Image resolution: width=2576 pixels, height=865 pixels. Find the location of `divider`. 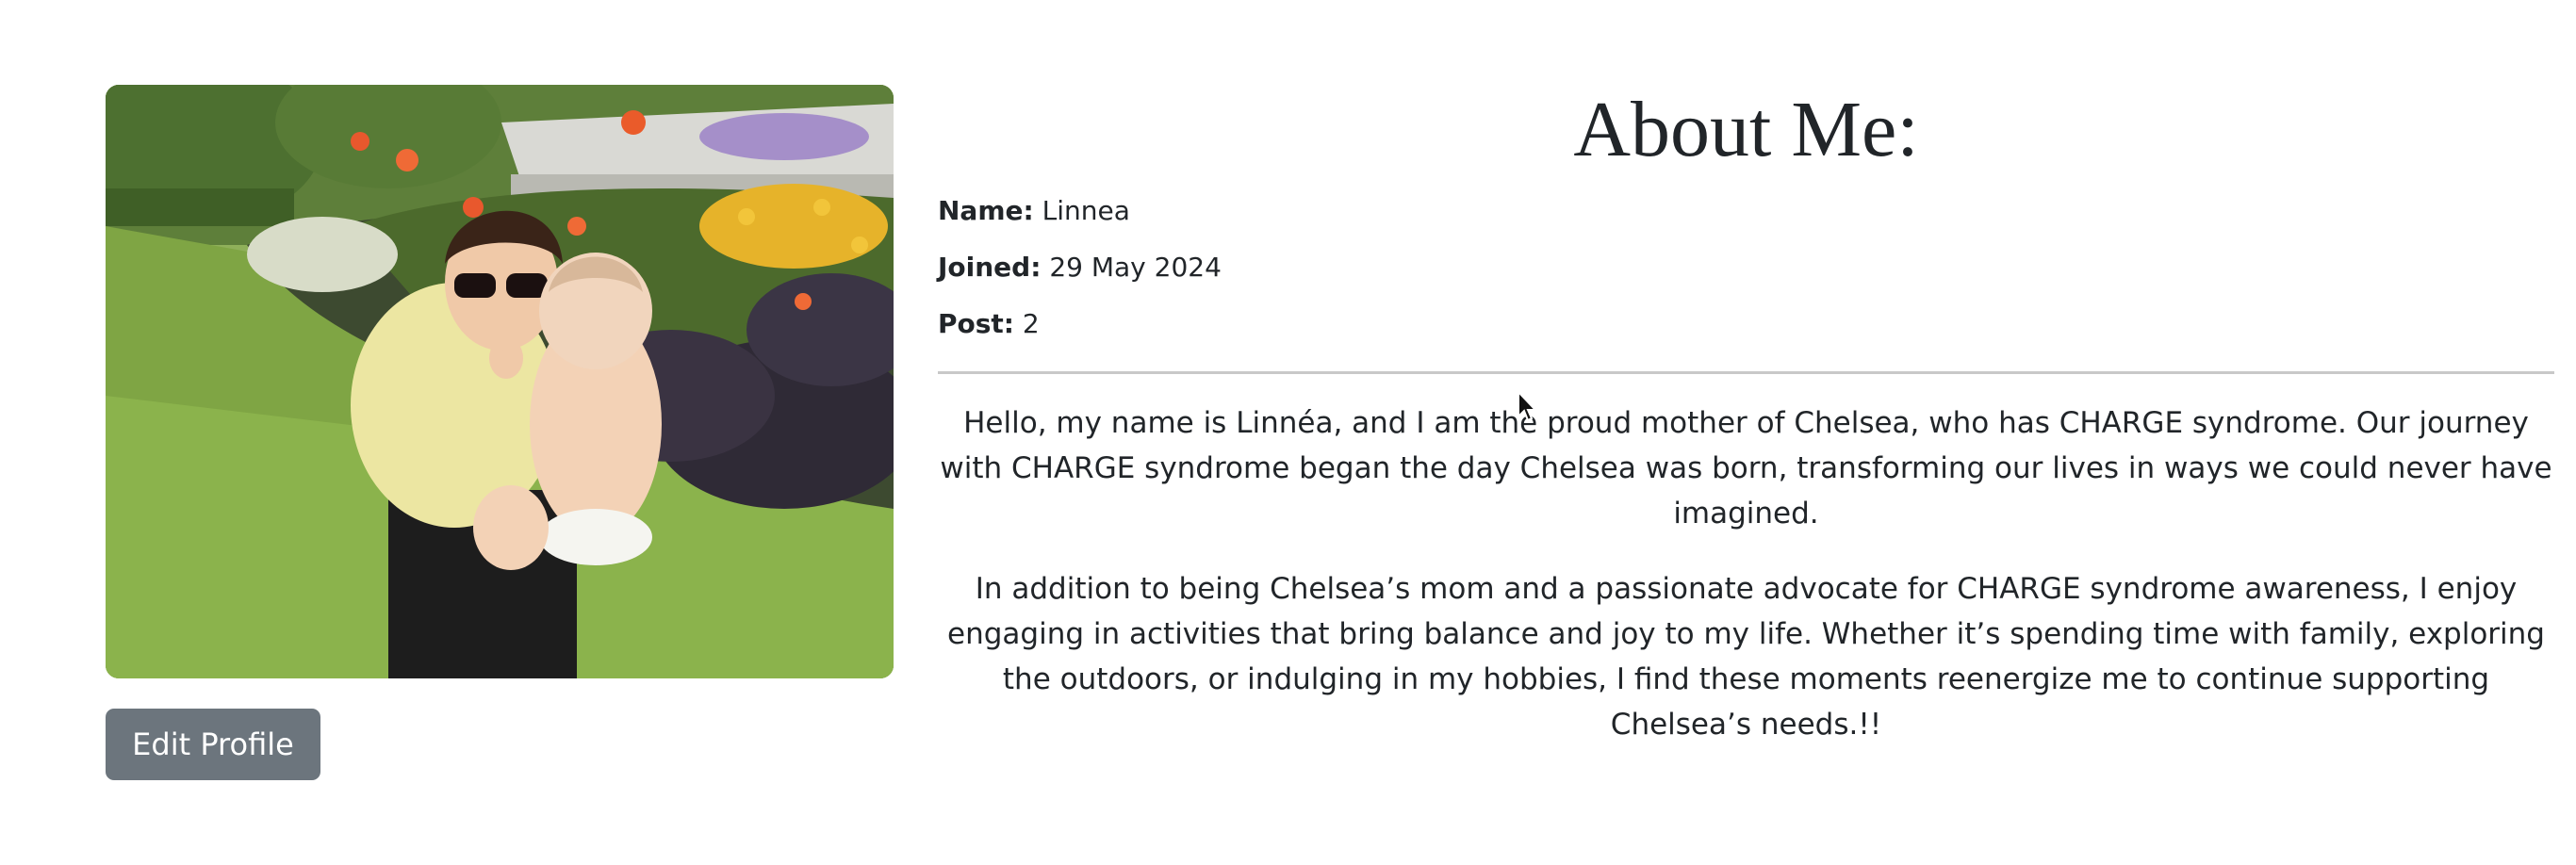

divider is located at coordinates (1746, 372).